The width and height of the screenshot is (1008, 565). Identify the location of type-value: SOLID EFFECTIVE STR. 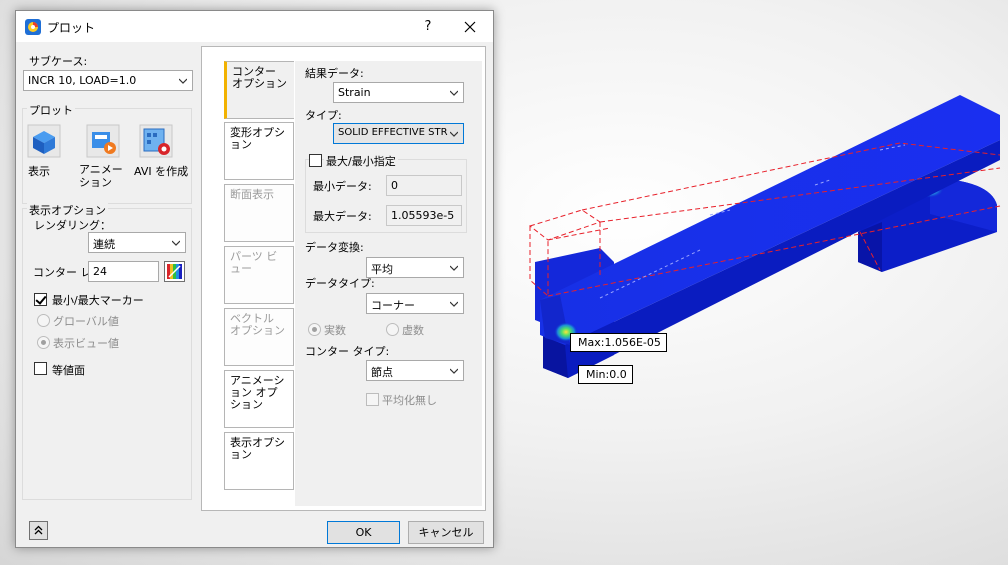
(393, 132).